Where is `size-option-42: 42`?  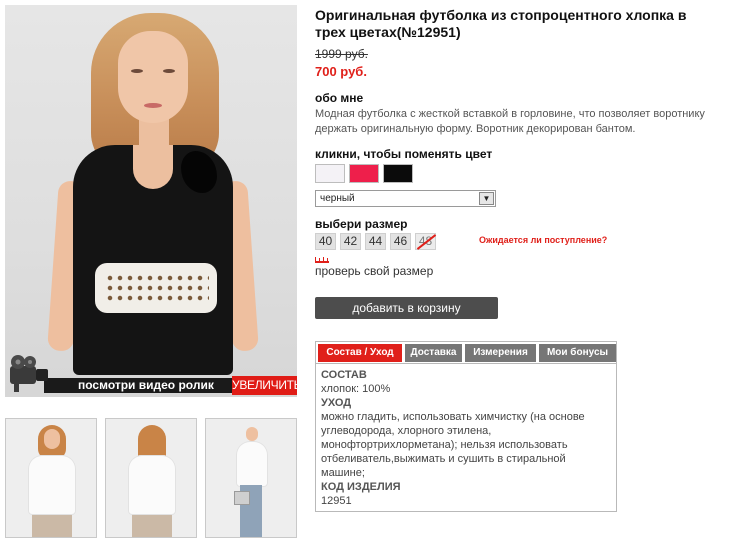 size-option-42: 42 is located at coordinates (350, 241).